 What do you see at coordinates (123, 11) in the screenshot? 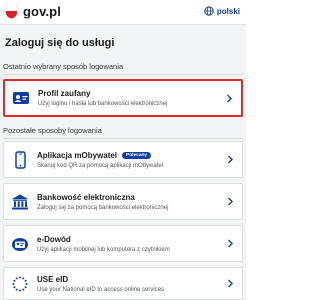
I see `header: gov.pl polski` at bounding box center [123, 11].